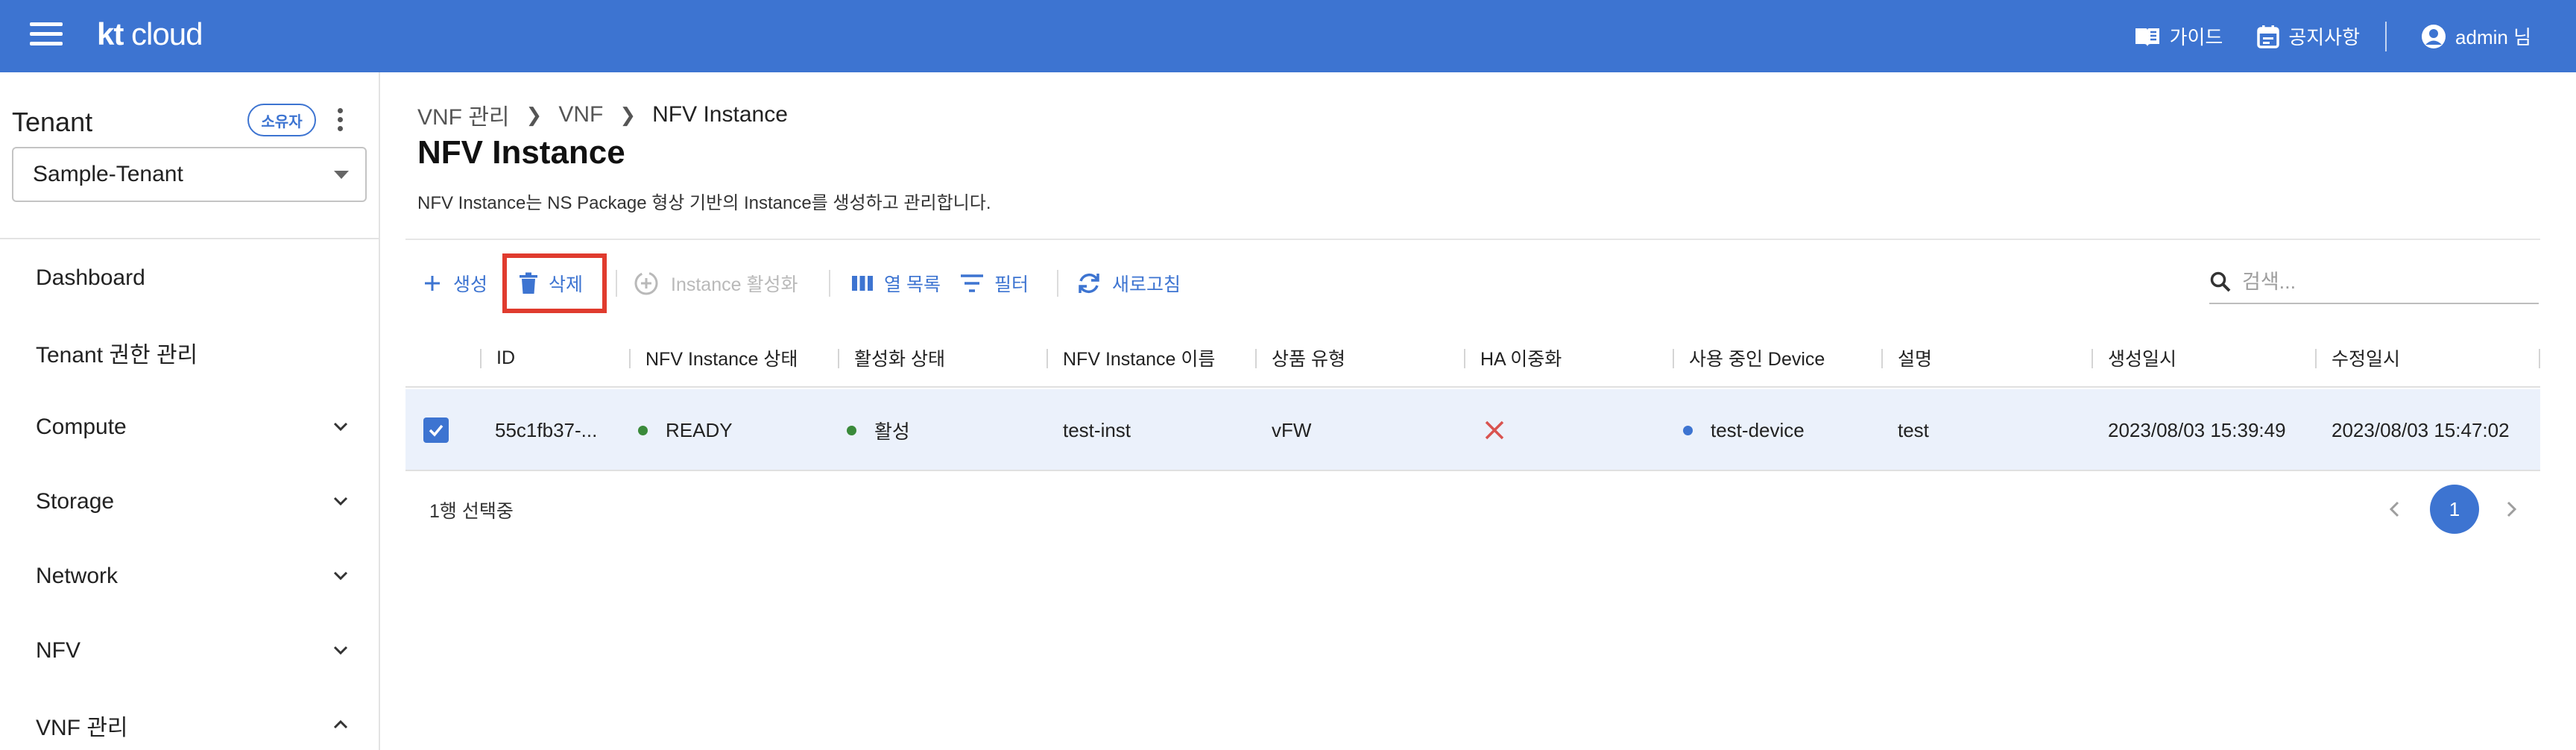 The width and height of the screenshot is (2576, 750). Describe the element at coordinates (433, 283) in the screenshot. I see `plus-icon` at that location.